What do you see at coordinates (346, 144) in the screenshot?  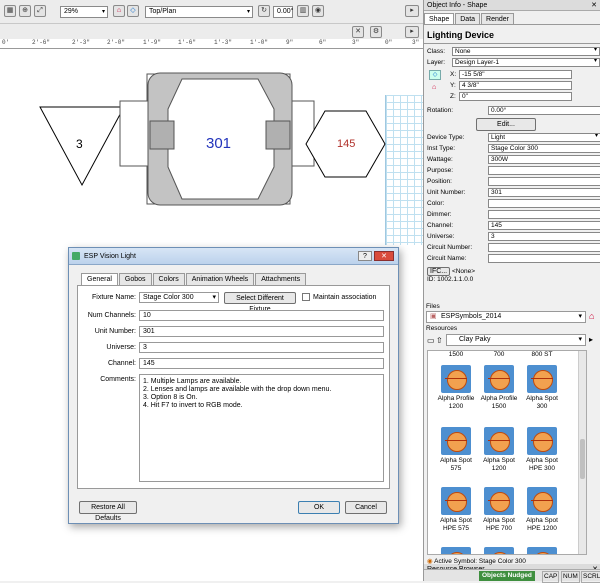 I see `channel-label: 145` at bounding box center [346, 144].